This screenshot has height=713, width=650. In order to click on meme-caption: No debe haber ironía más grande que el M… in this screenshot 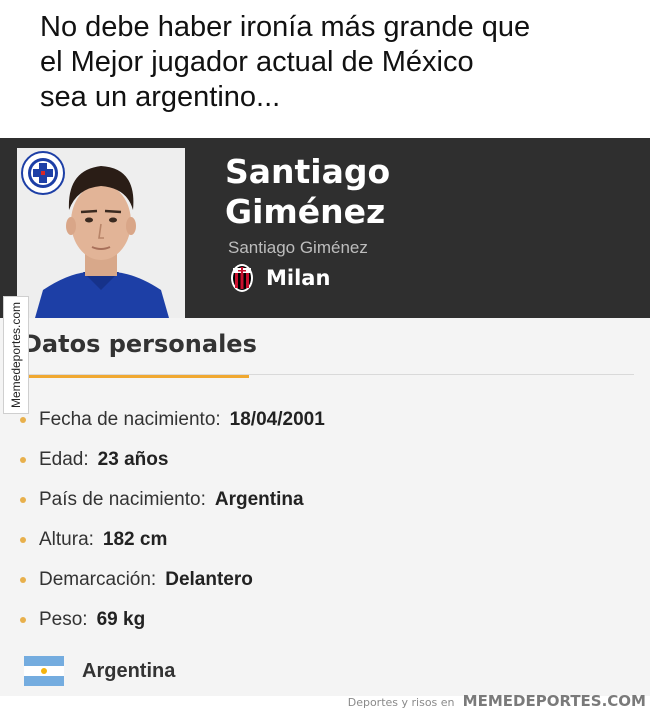, I will do `click(340, 62)`.